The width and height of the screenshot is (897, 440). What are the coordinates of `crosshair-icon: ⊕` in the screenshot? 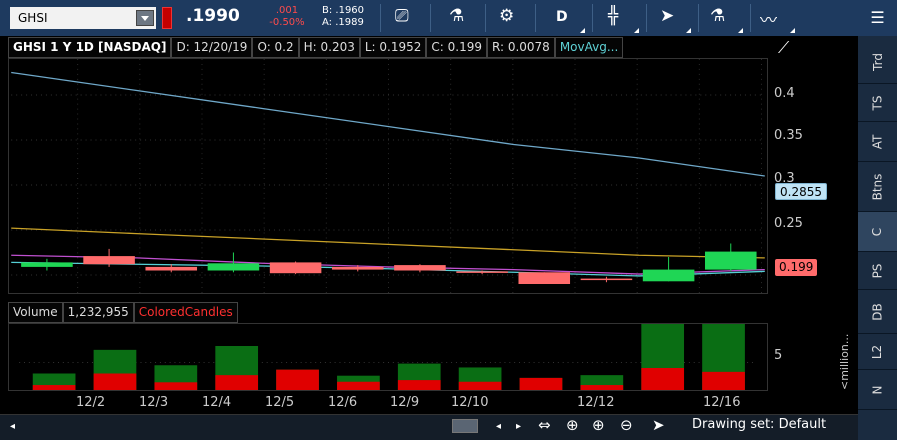 It's located at (572, 425).